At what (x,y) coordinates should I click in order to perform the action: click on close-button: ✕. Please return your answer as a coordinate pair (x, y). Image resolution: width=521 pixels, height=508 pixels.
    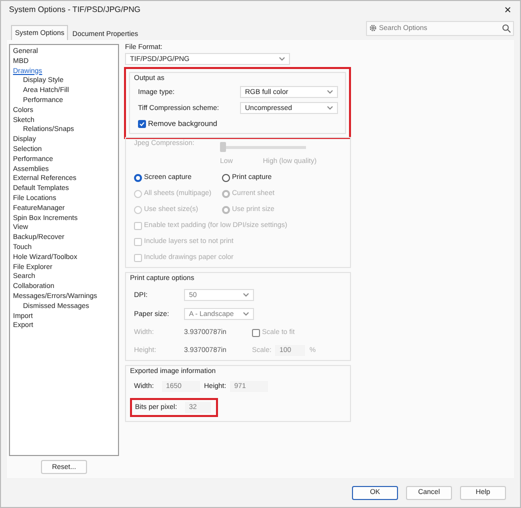
    Looking at the image, I should click on (508, 9).